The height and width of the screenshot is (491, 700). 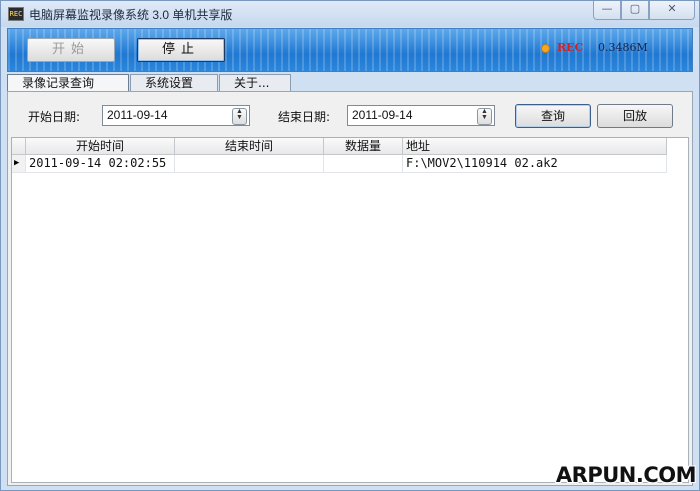 I want to click on start-date-spinner-icon: ▲ ▼, so click(x=239, y=116).